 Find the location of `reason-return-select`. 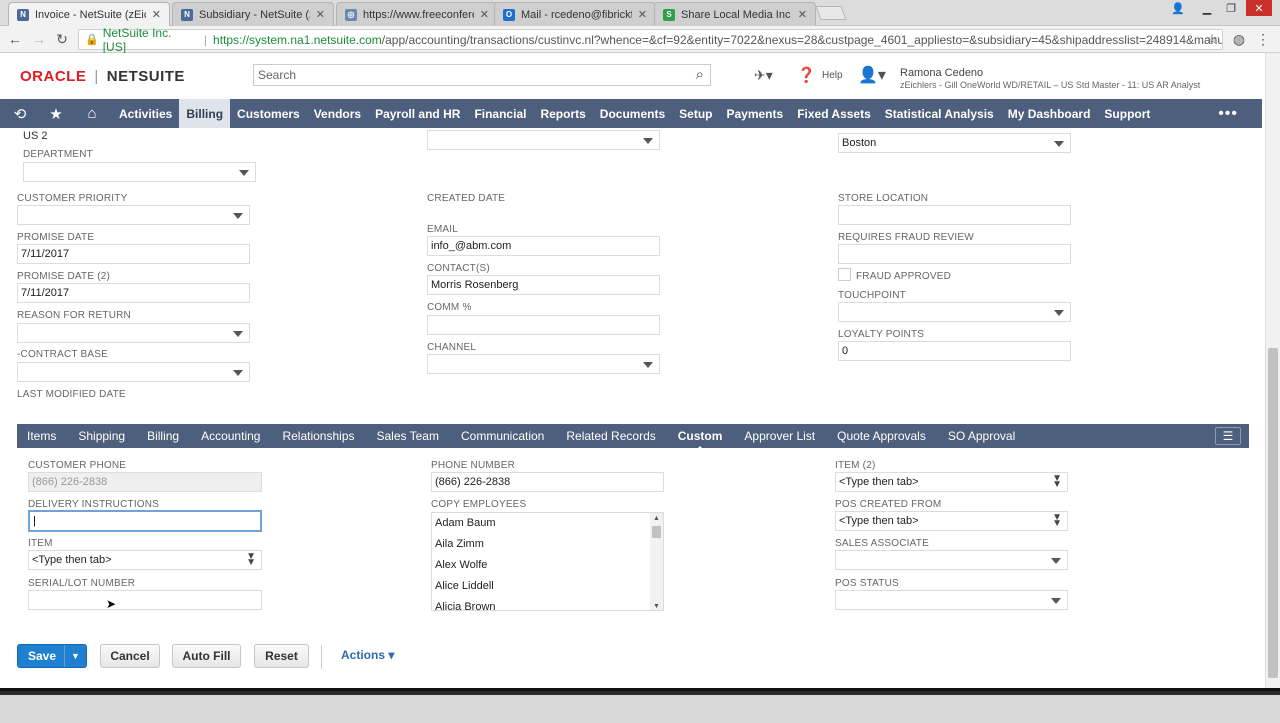

reason-return-select is located at coordinates (133, 333).